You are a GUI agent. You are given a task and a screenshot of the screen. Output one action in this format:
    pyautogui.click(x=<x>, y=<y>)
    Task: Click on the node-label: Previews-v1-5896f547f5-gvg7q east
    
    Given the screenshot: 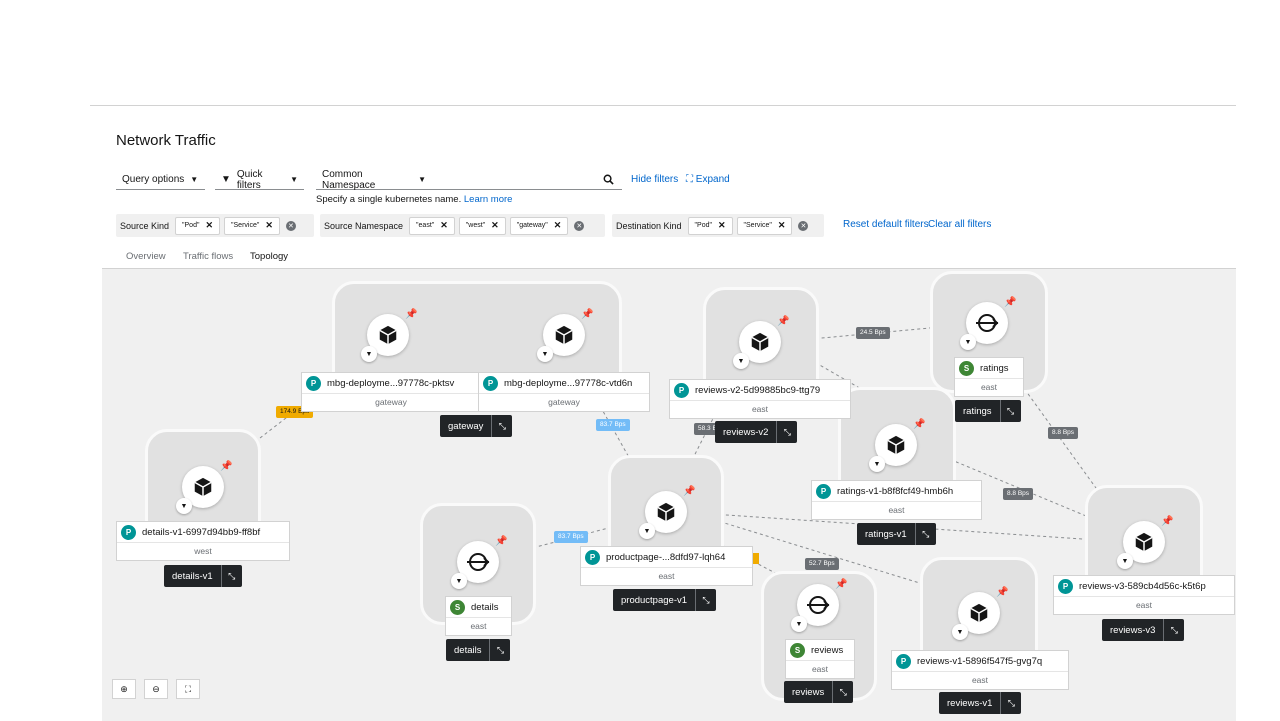 What is the action you would take?
    pyautogui.click(x=980, y=670)
    